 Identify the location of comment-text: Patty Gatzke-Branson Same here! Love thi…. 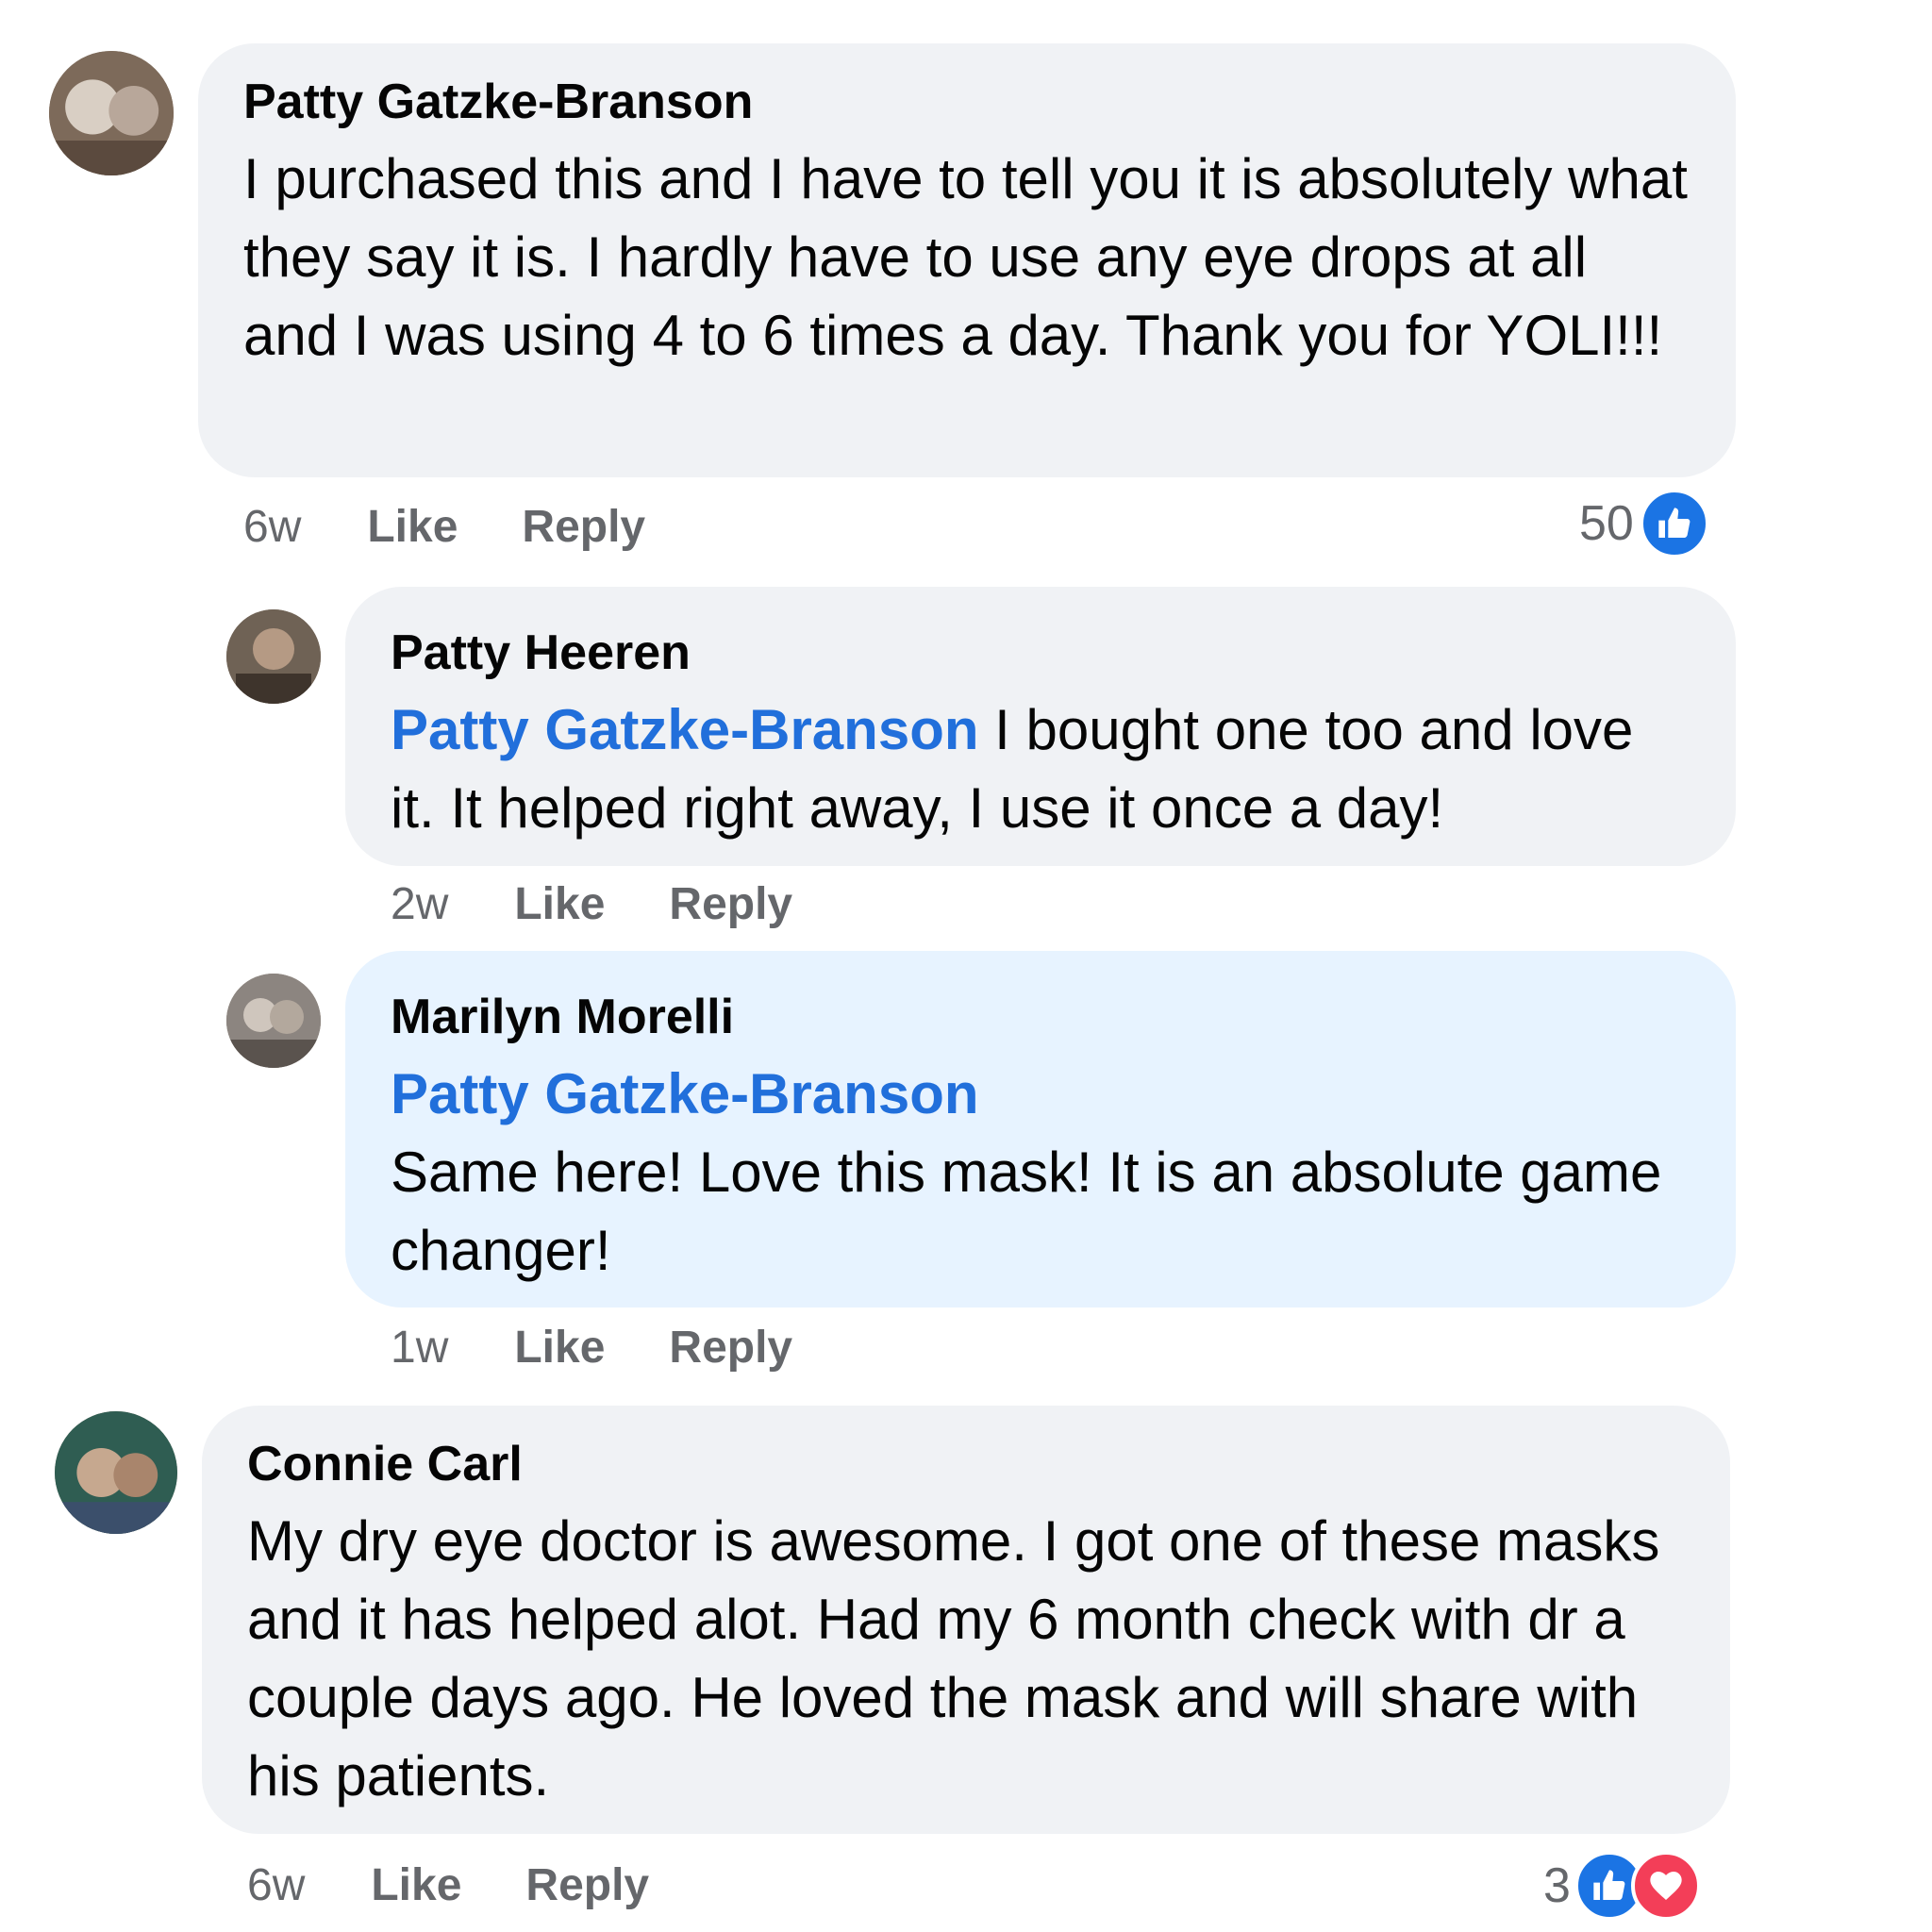
(1039, 1172).